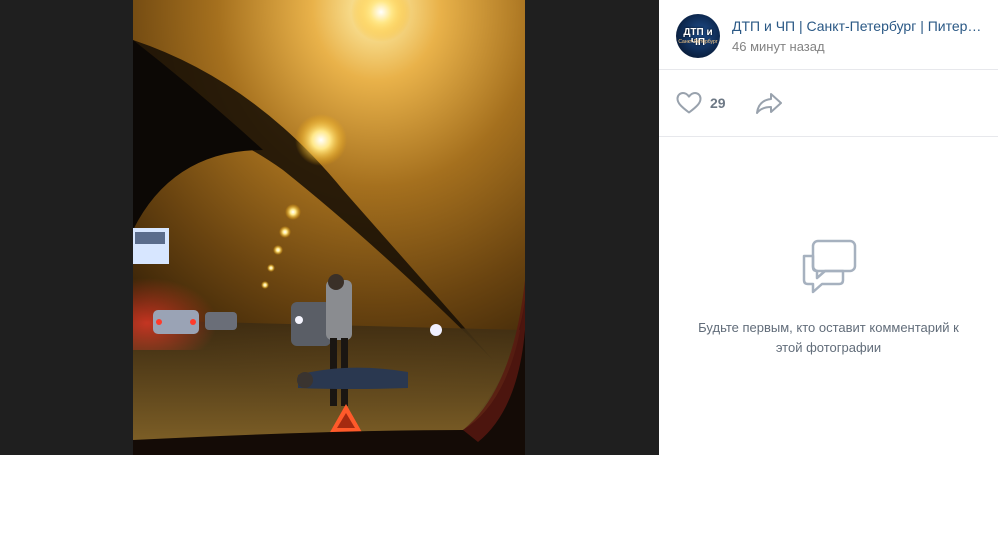 The height and width of the screenshot is (555, 998). Describe the element at coordinates (718, 103) in the screenshot. I see `like-count: 29` at that location.